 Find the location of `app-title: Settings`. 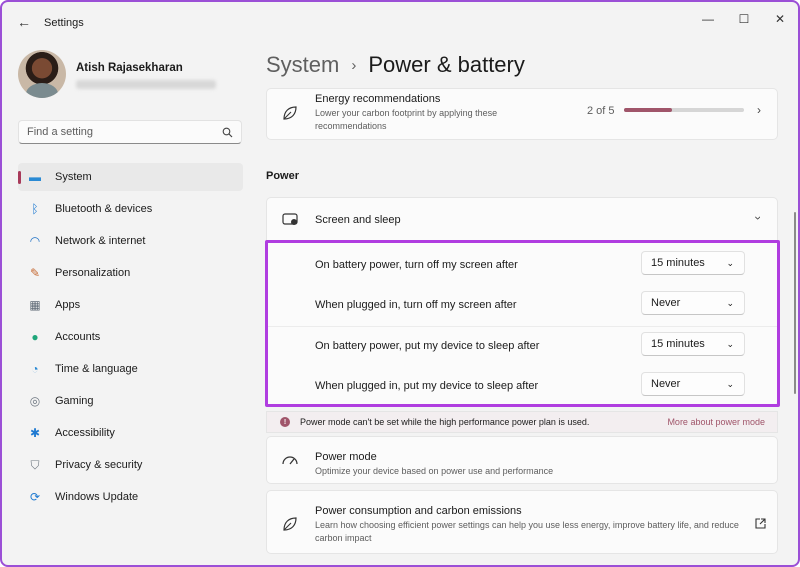

app-title: Settings is located at coordinates (64, 23).